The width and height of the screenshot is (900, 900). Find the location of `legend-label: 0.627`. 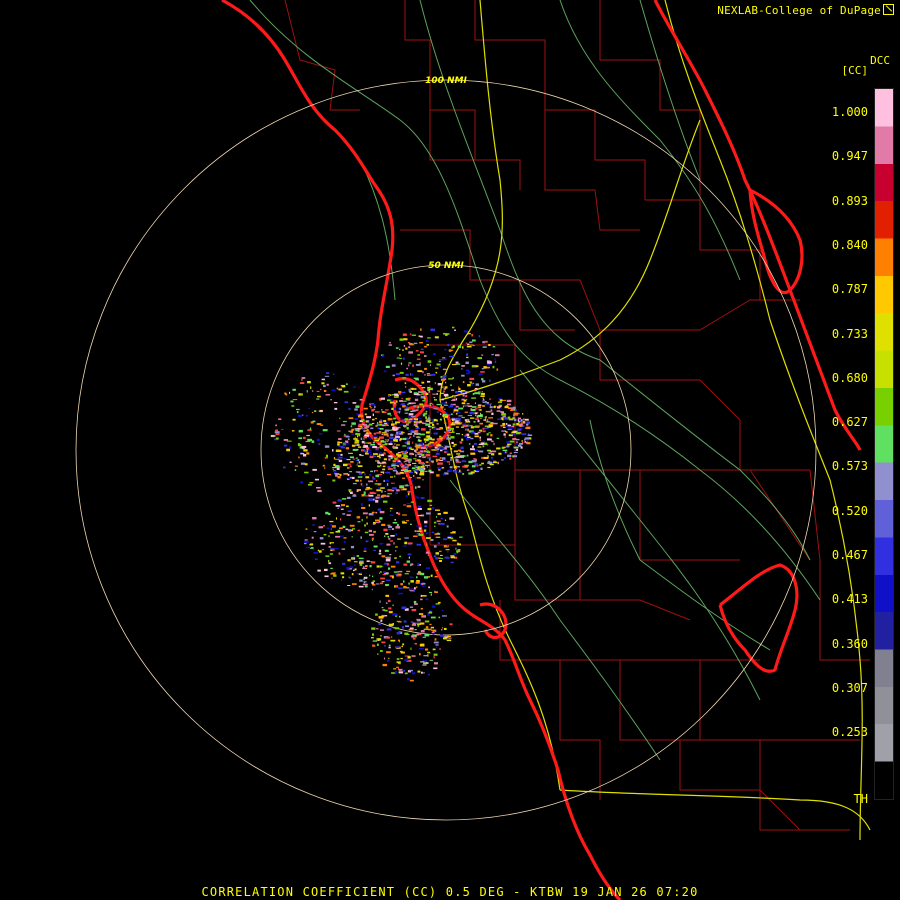

legend-label: 0.627 is located at coordinates (849, 422).